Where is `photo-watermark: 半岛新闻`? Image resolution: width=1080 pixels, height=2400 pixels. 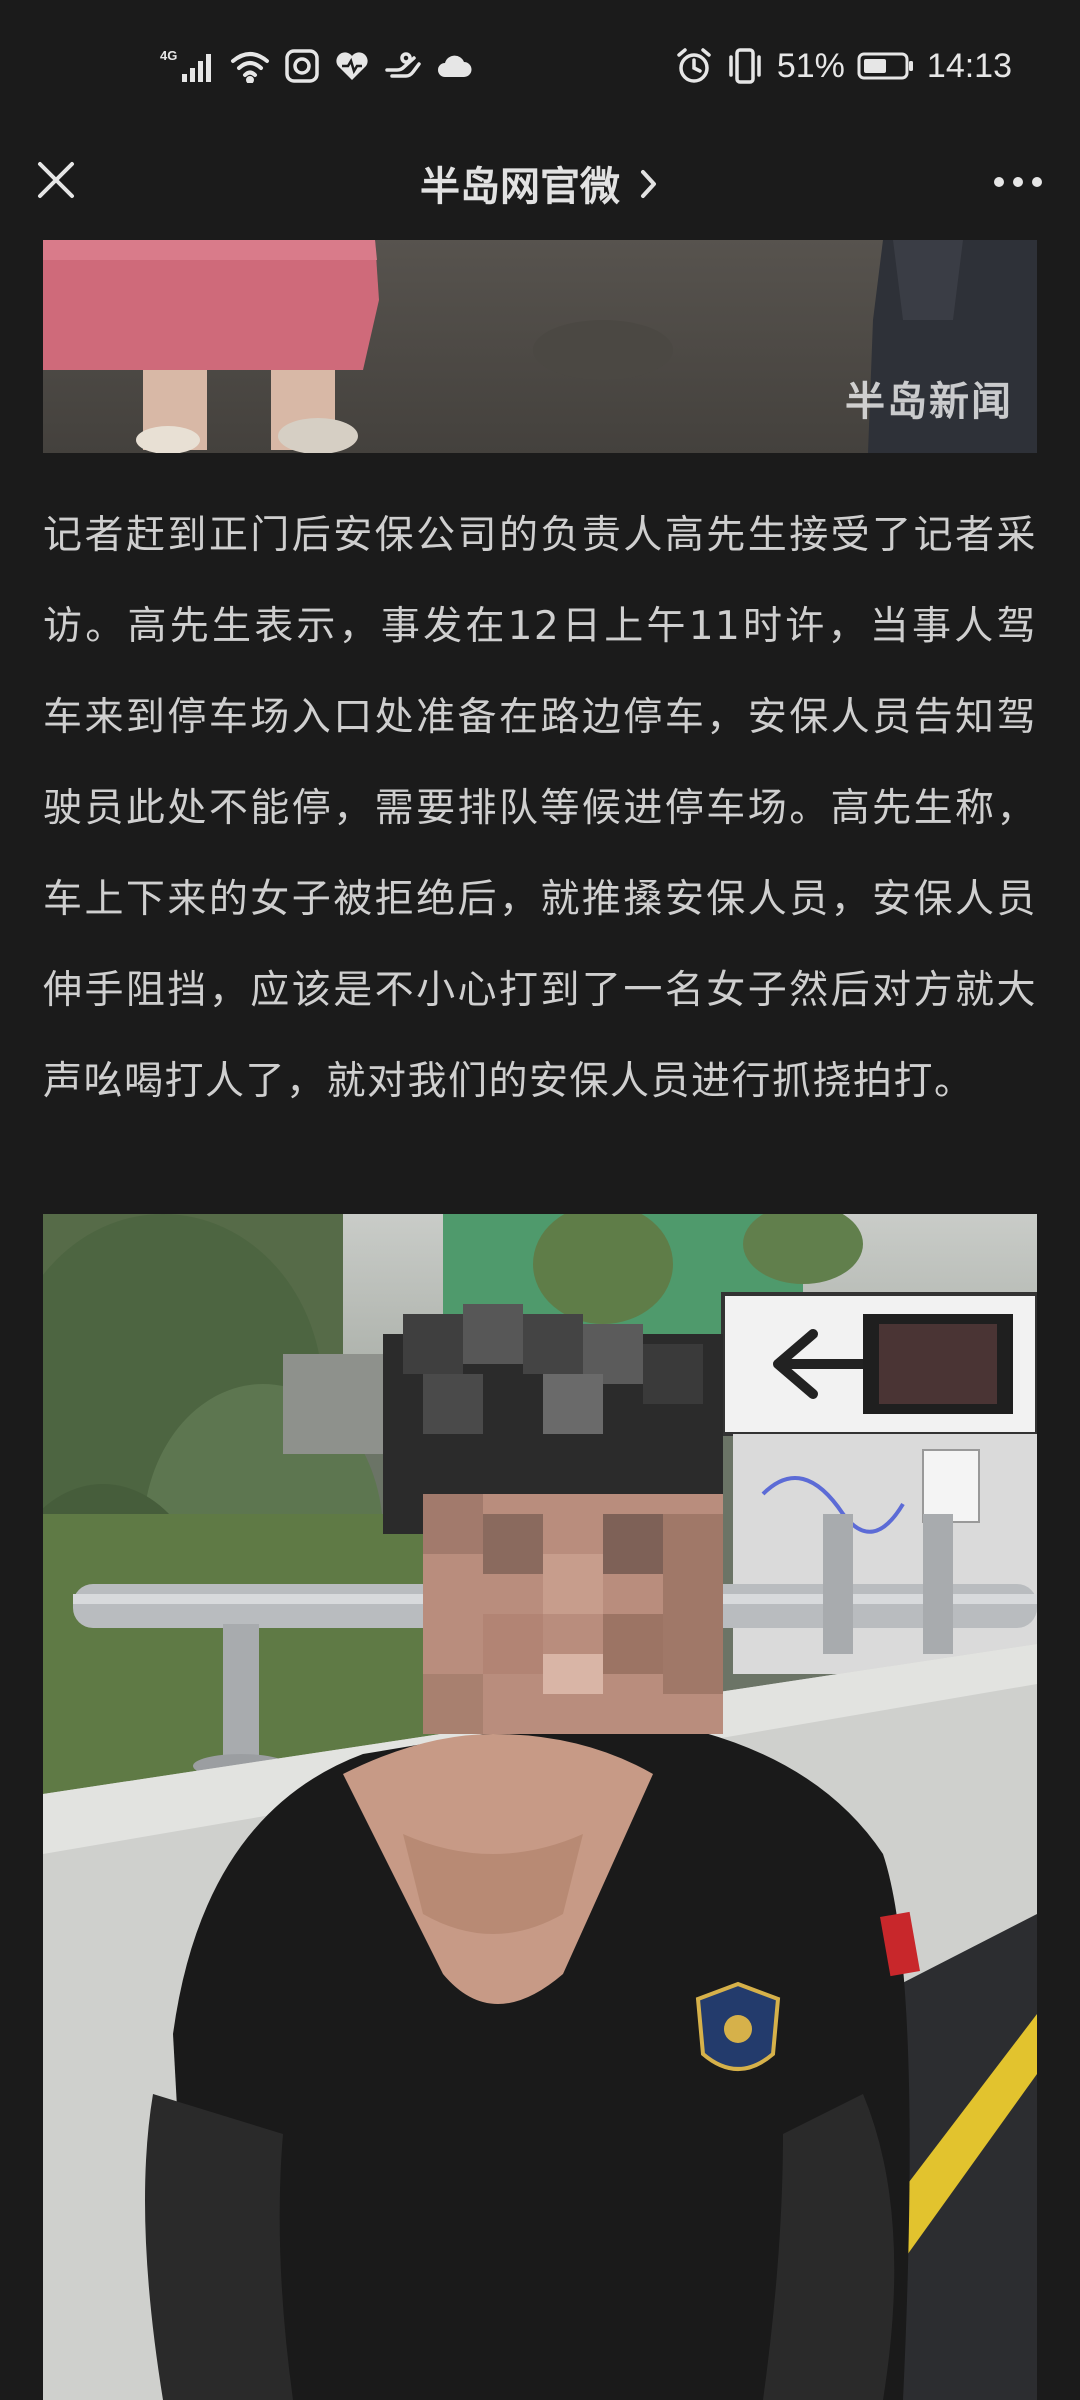
photo-watermark: 半岛新闻 is located at coordinates (929, 402).